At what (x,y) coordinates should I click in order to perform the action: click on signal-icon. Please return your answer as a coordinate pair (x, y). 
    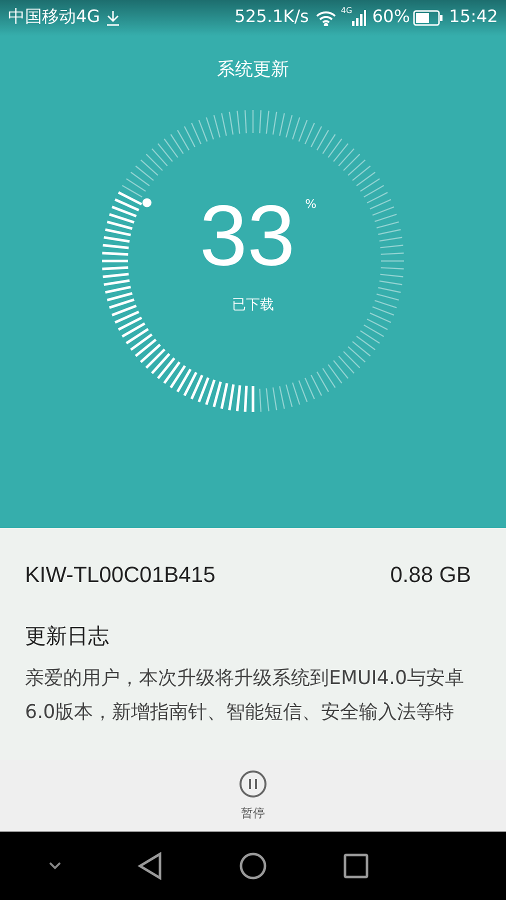
    Looking at the image, I should click on (359, 18).